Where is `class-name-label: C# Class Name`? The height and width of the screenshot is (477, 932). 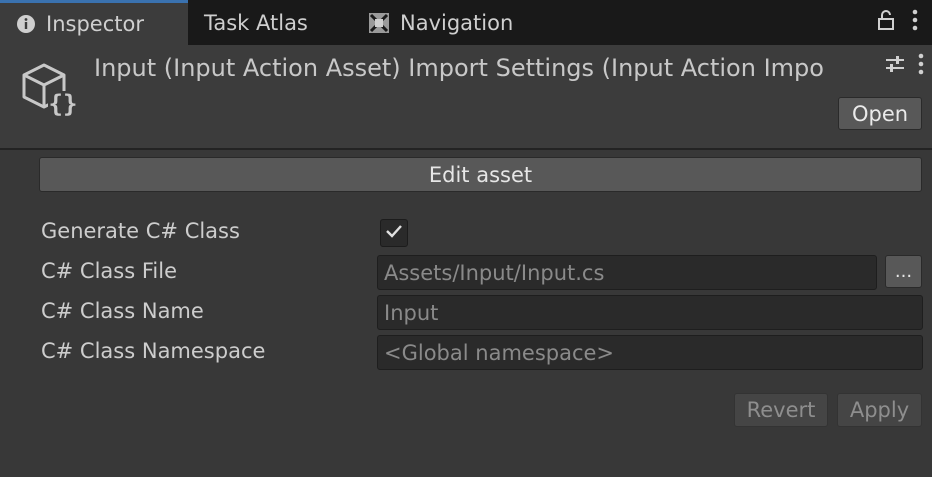 class-name-label: C# Class Name is located at coordinates (122, 311).